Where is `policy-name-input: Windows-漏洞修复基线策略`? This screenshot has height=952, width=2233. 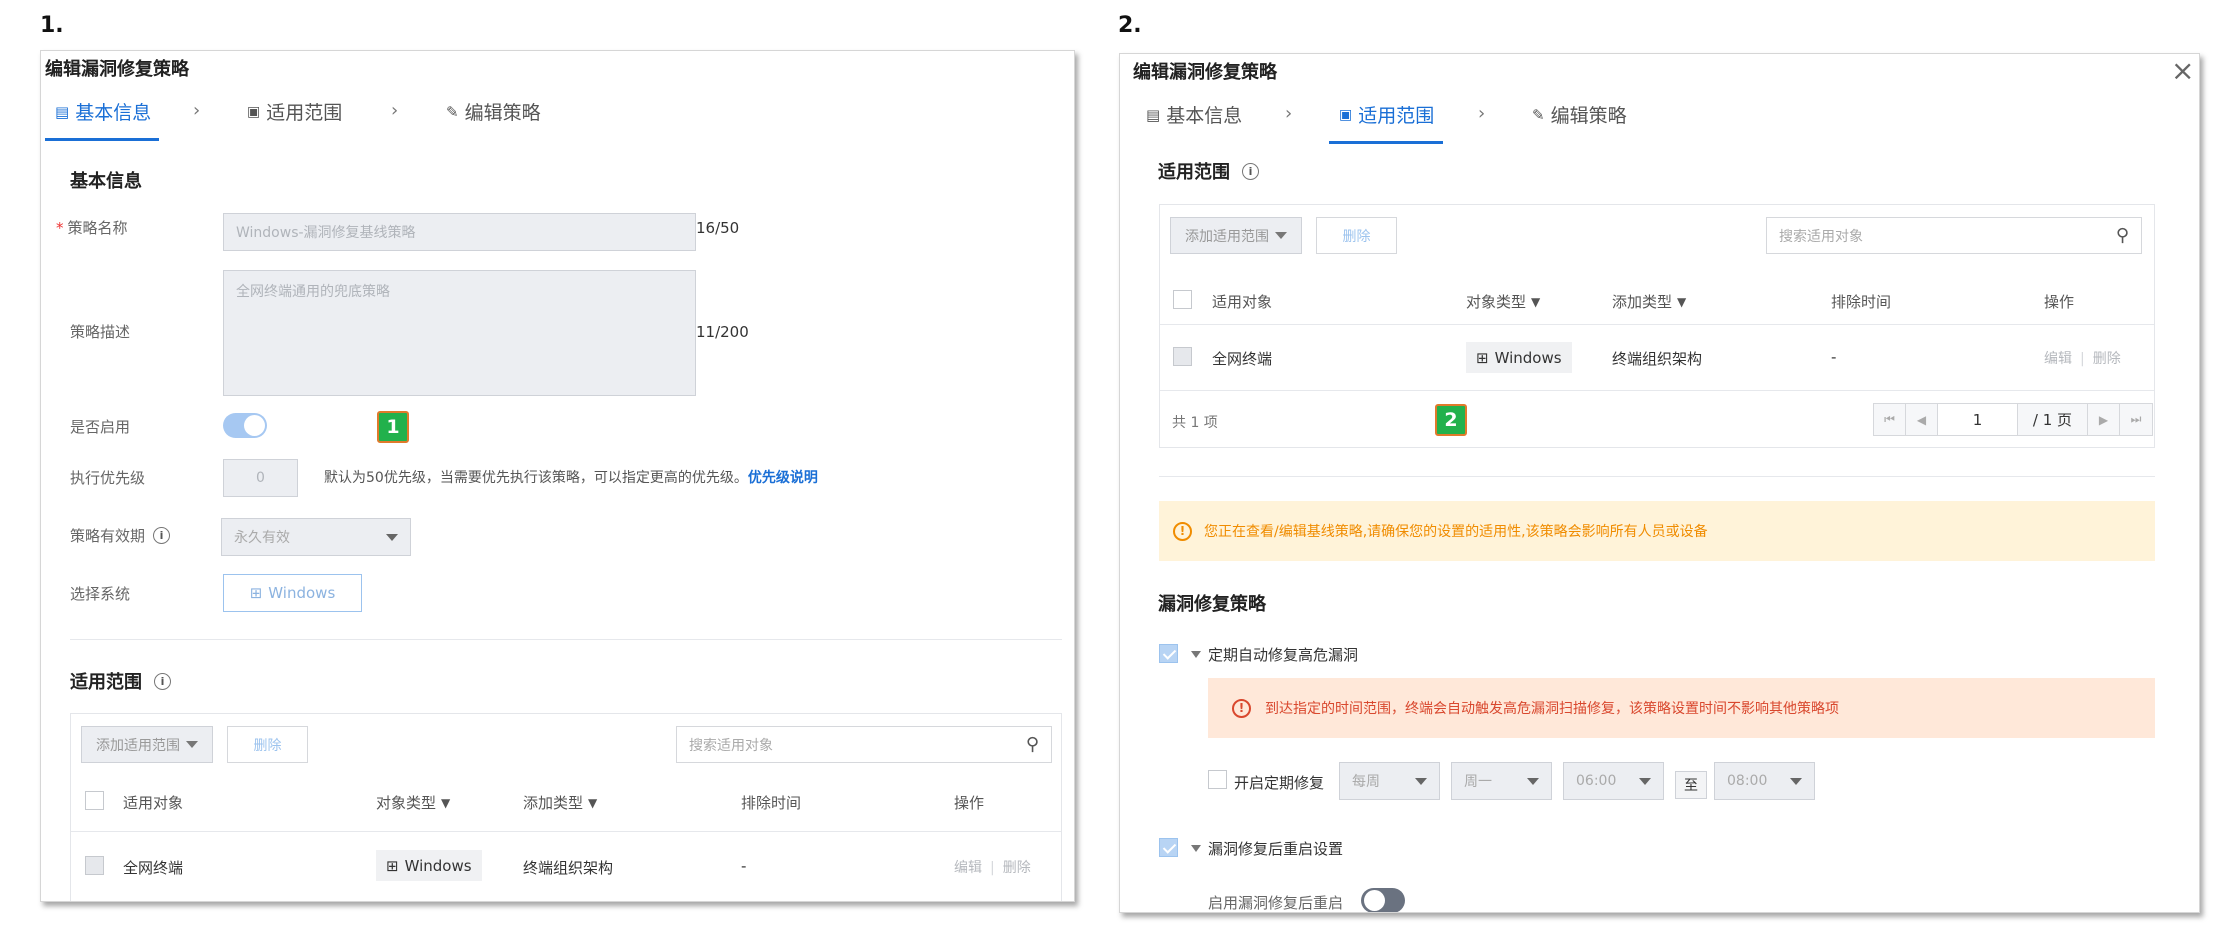 policy-name-input: Windows-漏洞修复基线策略 is located at coordinates (459, 232).